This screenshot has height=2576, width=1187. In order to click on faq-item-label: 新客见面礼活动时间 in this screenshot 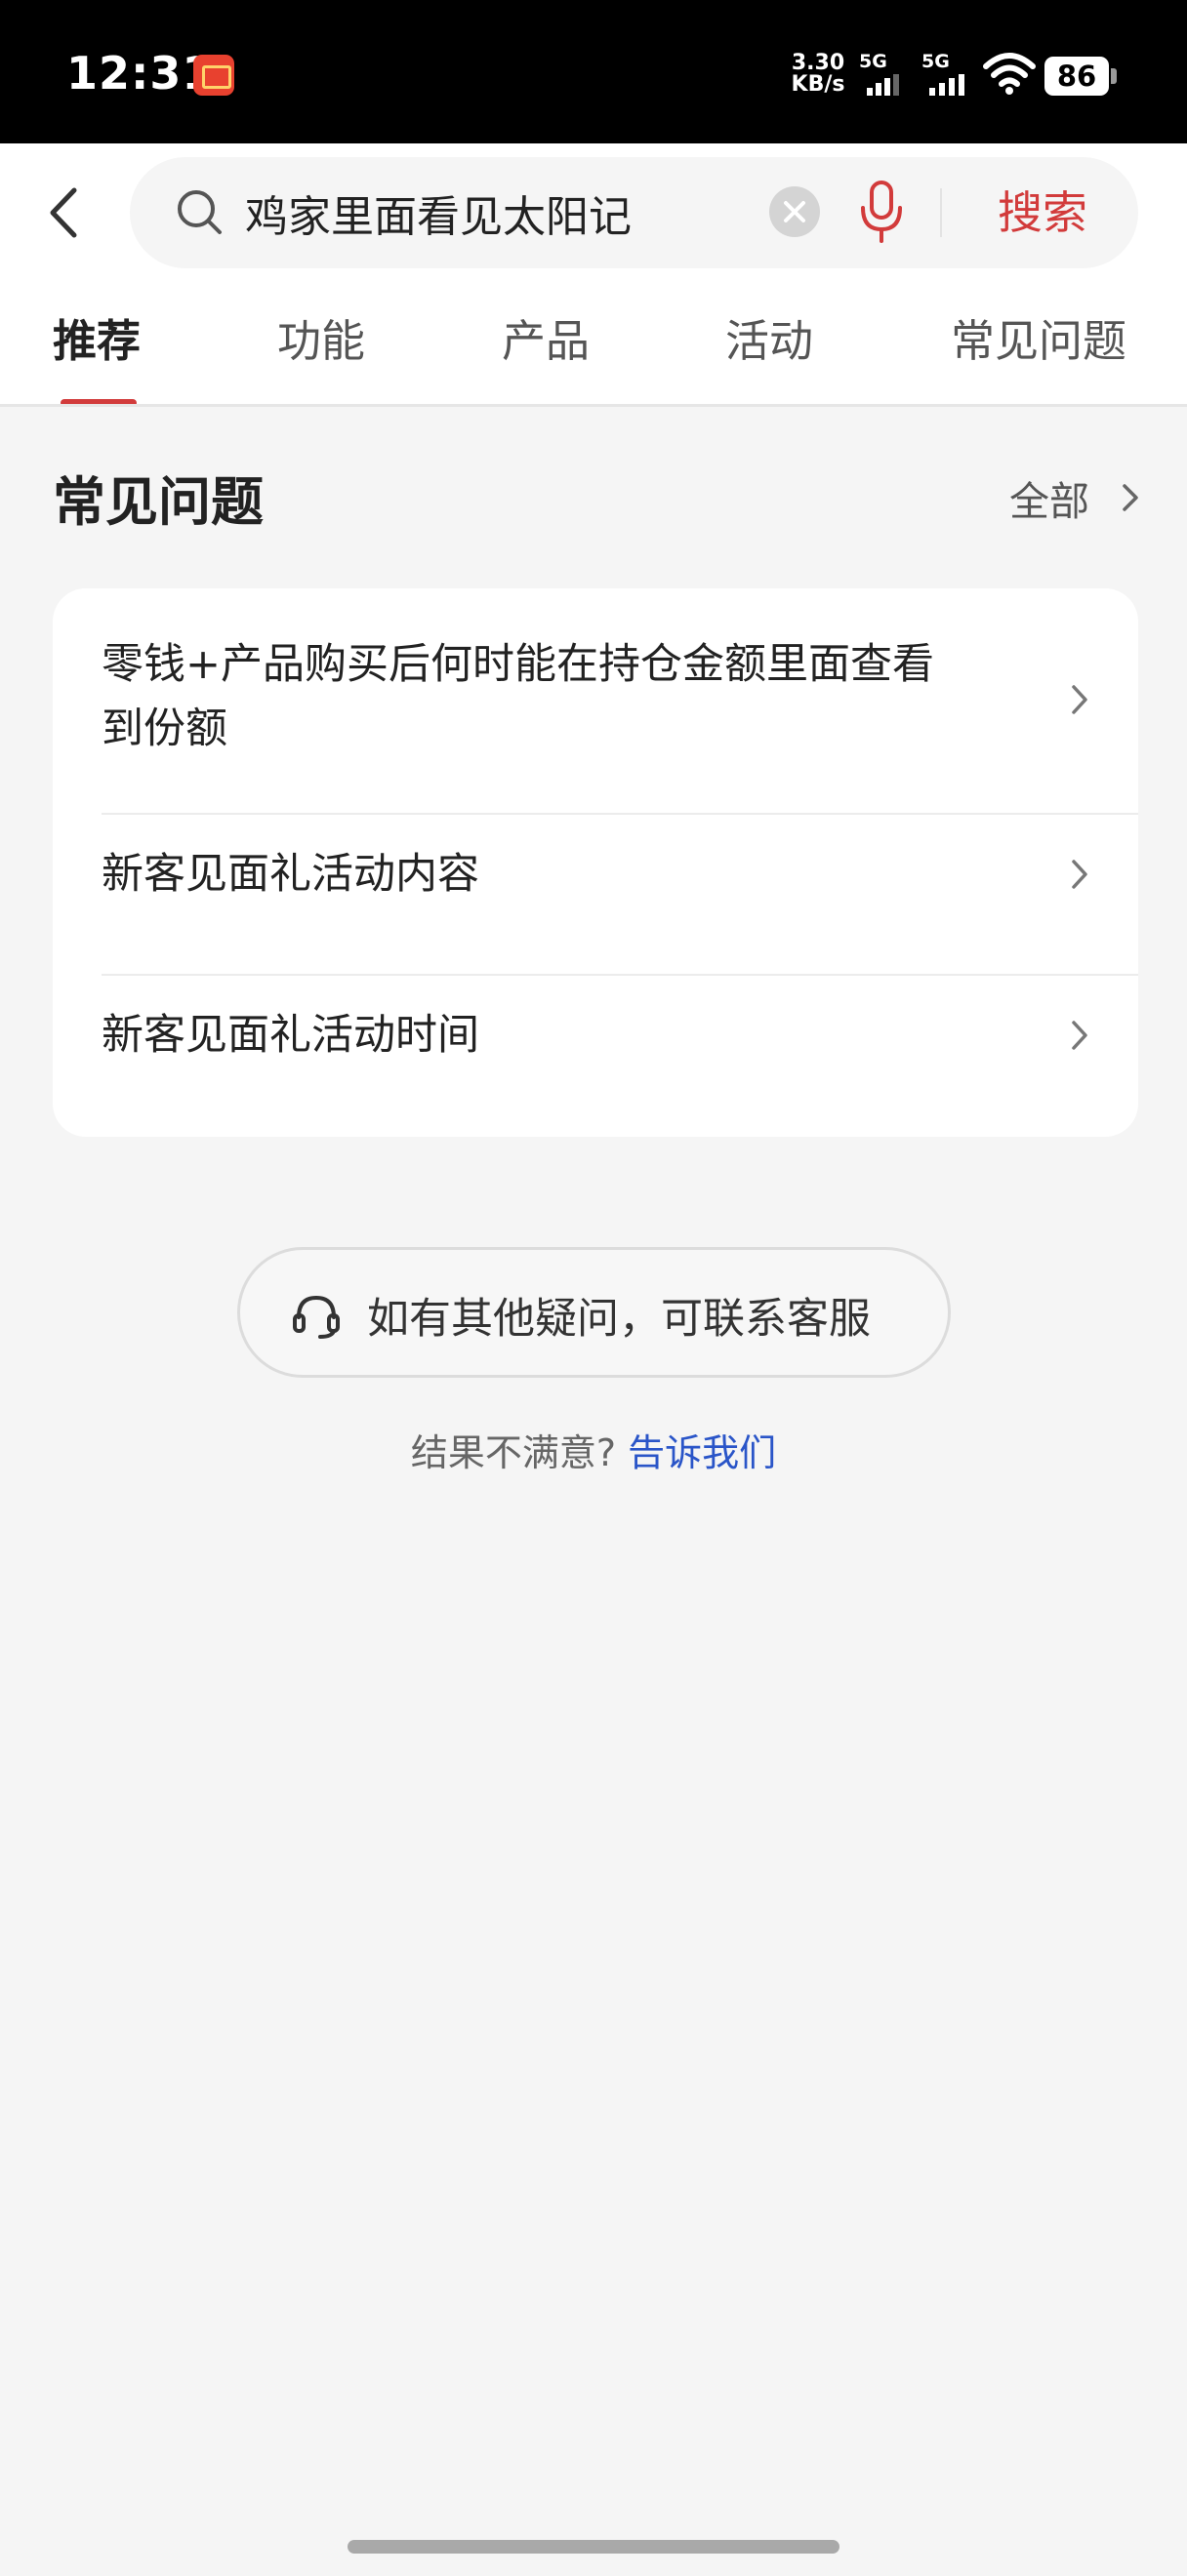, I will do `click(290, 1035)`.